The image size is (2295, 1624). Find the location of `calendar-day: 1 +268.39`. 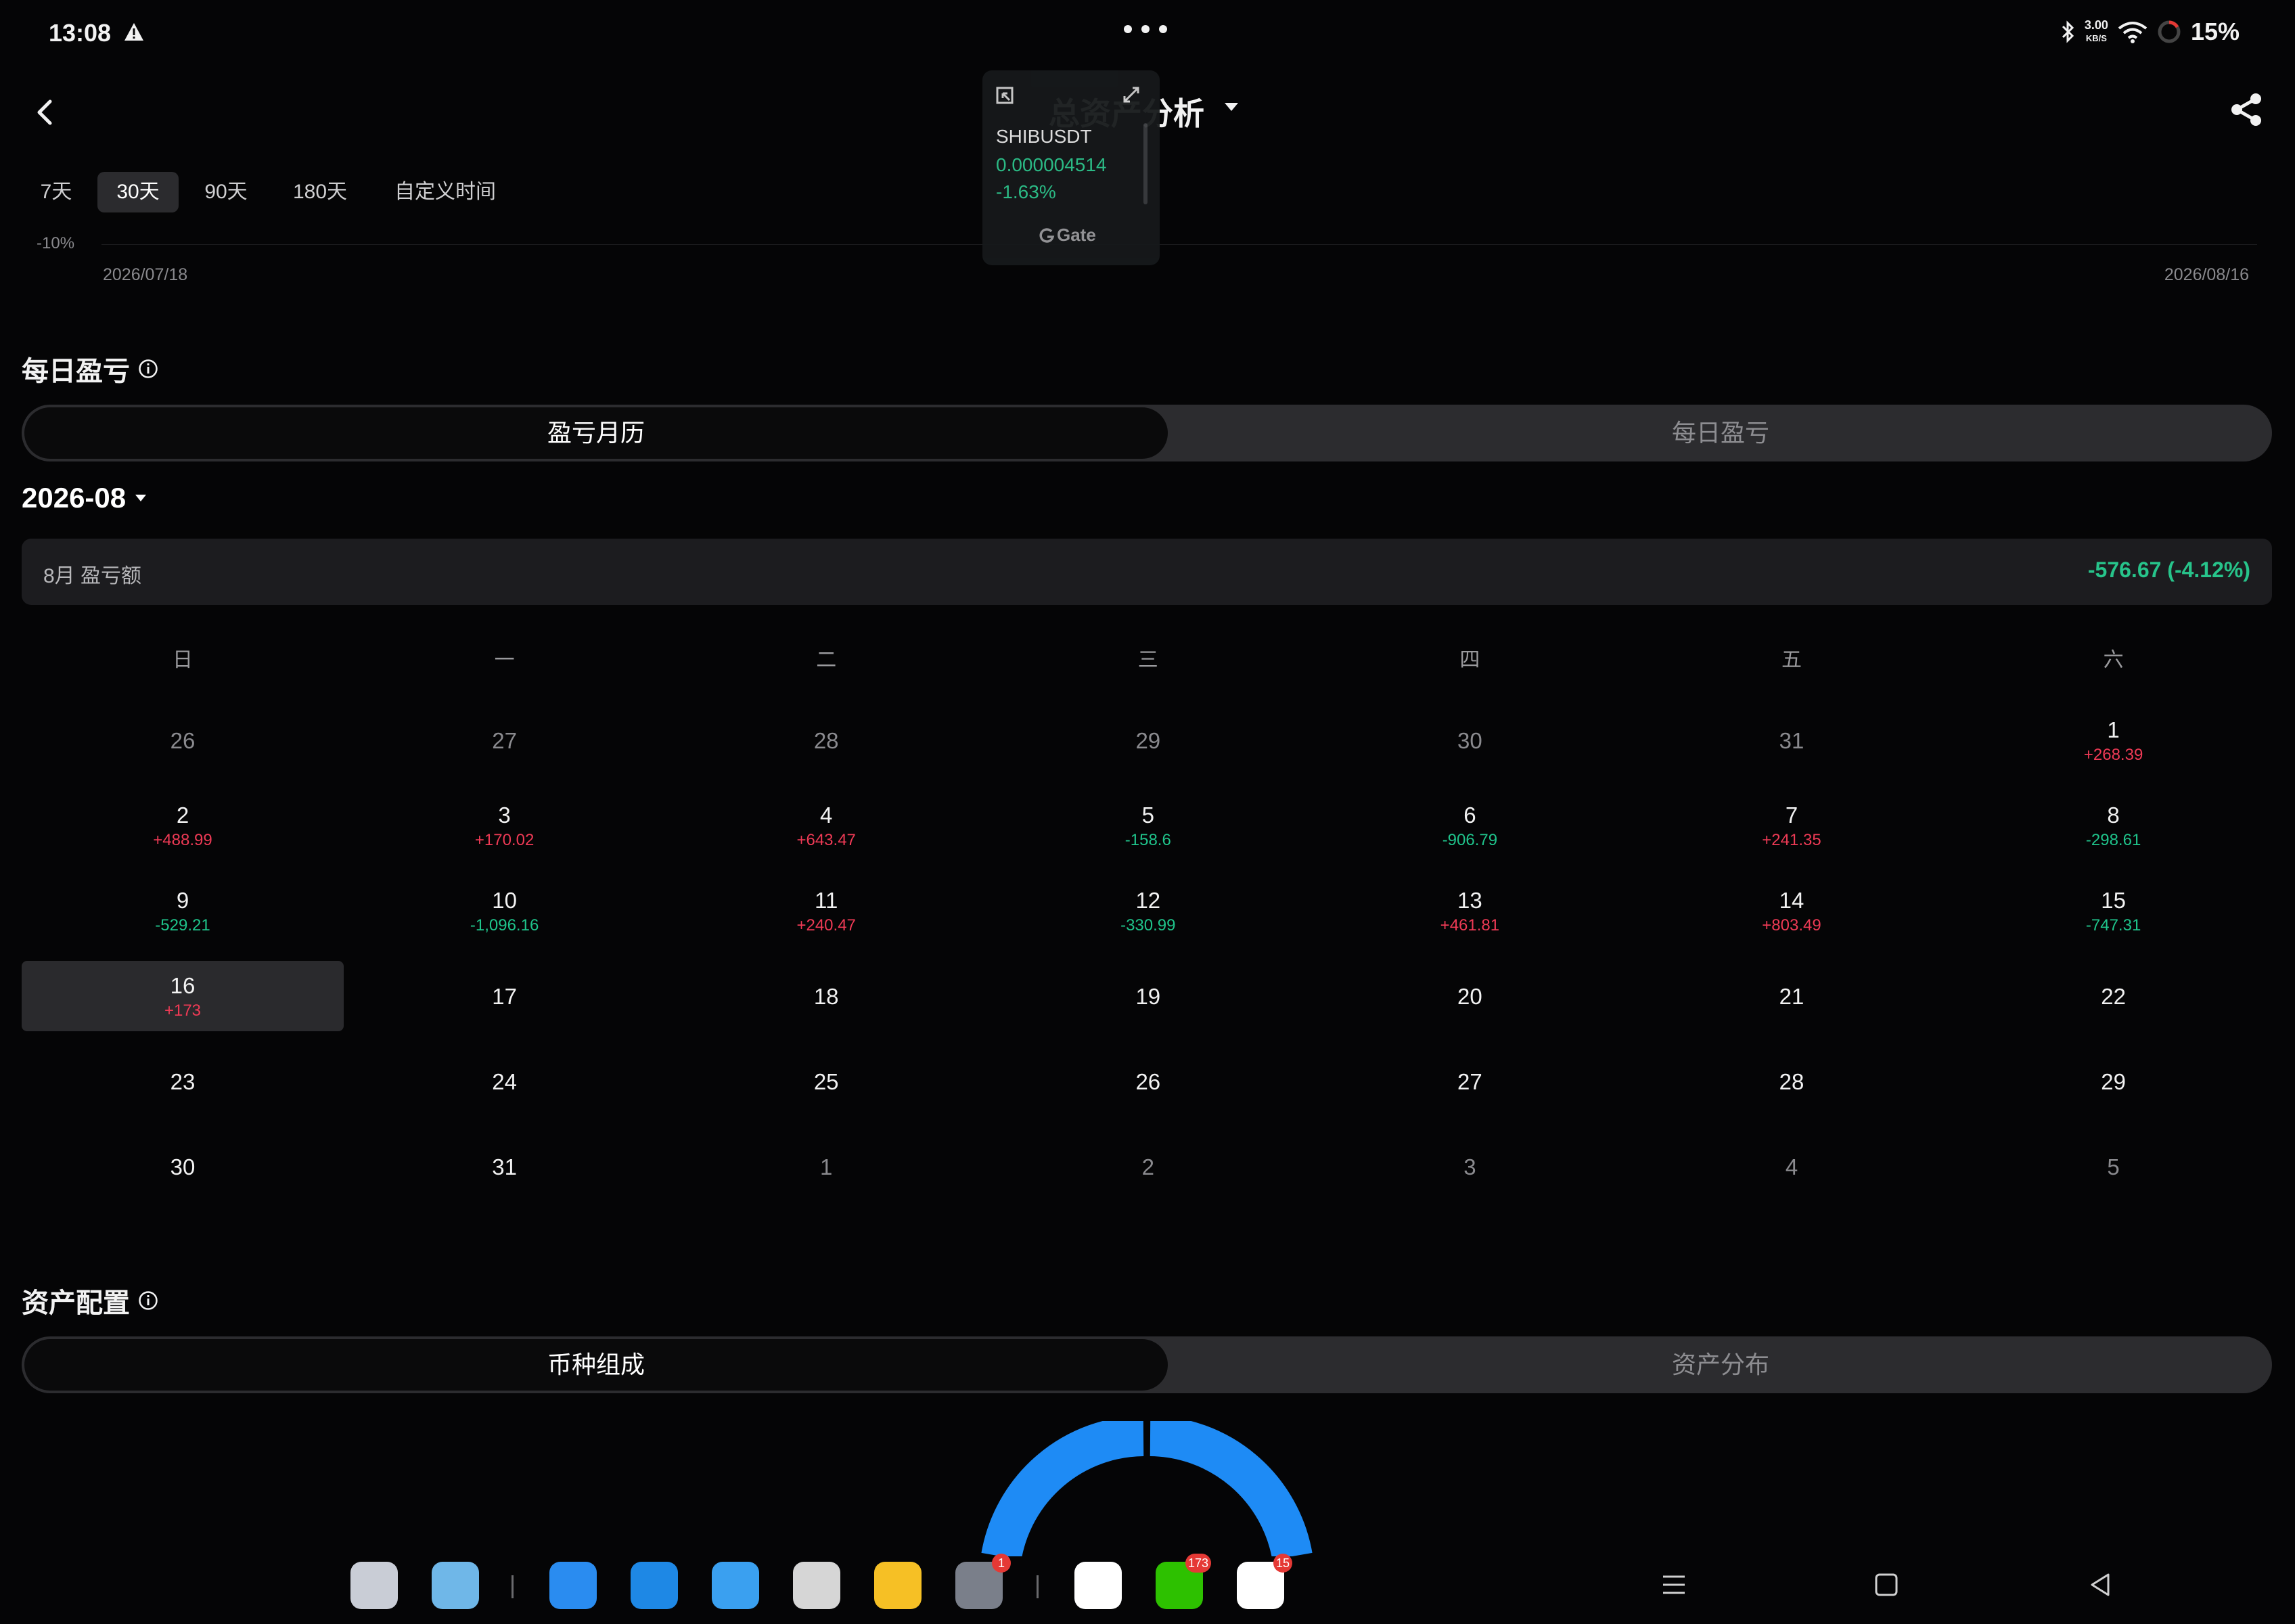

calendar-day: 1 +268.39 is located at coordinates (2114, 740).